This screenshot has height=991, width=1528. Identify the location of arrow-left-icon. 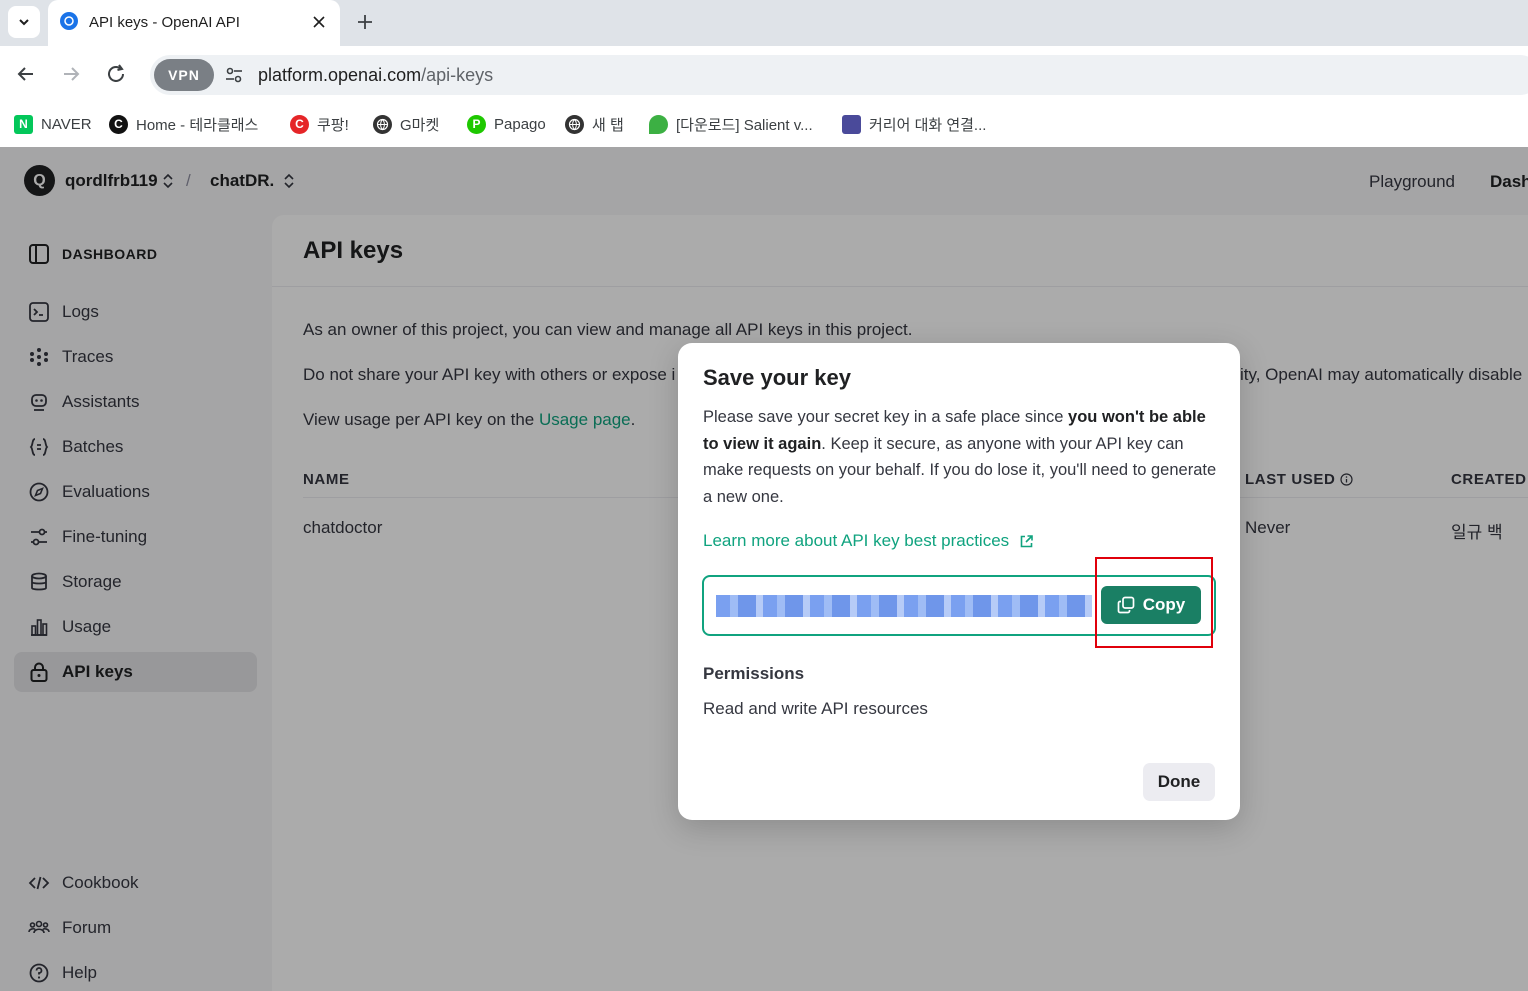
(25, 74).